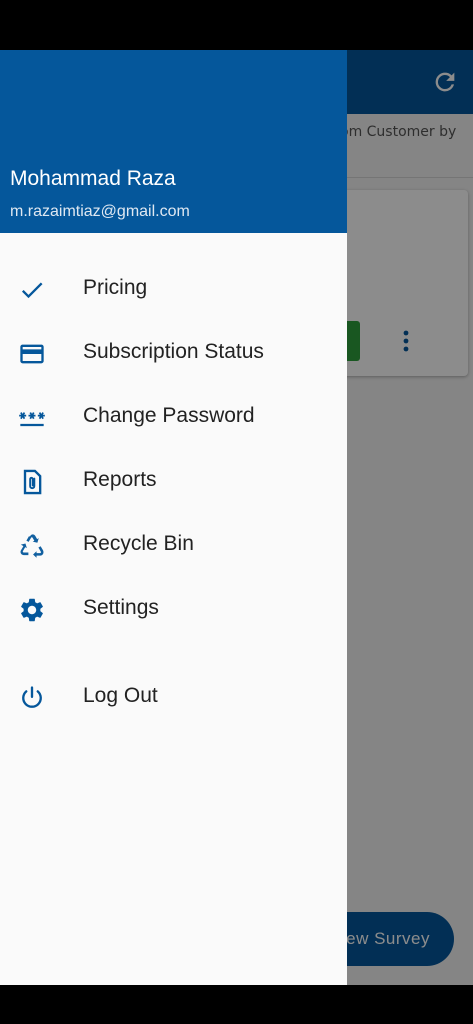  What do you see at coordinates (32, 610) in the screenshot?
I see `gear-icon` at bounding box center [32, 610].